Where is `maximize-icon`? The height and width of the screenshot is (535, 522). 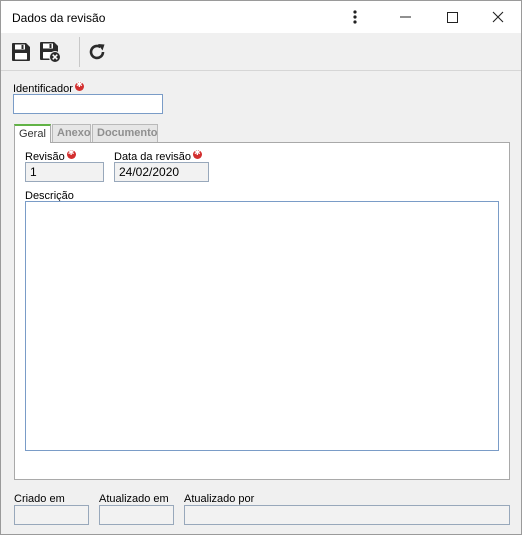
maximize-icon is located at coordinates (452, 17).